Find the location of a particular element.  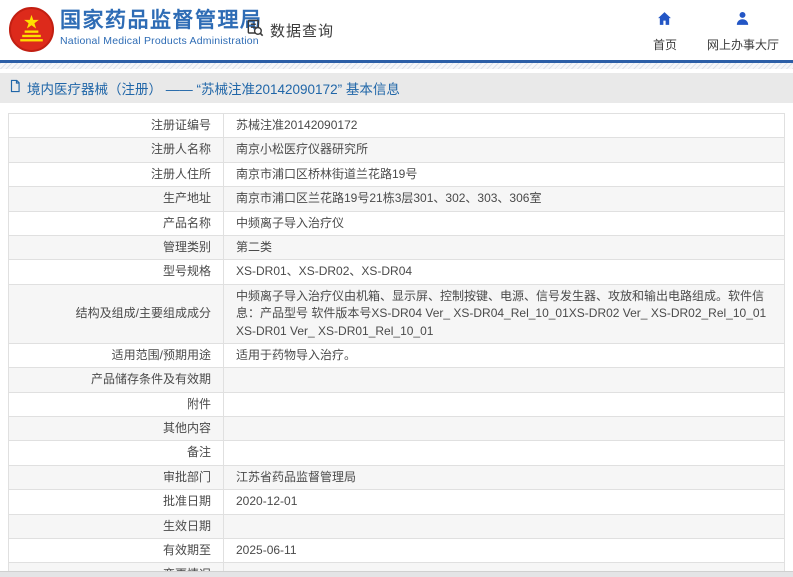

home-icon is located at coordinates (664, 21).